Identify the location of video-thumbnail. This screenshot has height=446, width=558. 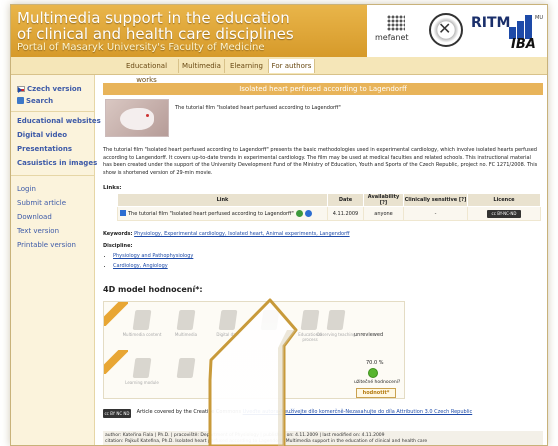
(137, 118).